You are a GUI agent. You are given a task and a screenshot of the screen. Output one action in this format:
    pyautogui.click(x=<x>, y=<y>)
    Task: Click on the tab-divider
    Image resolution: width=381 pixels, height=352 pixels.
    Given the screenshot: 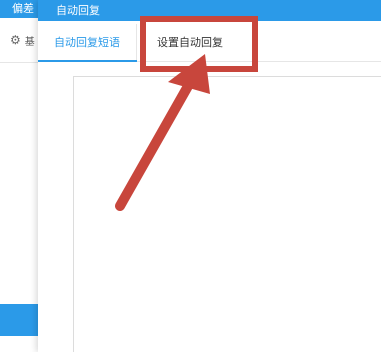 What is the action you would take?
    pyautogui.click(x=136, y=43)
    